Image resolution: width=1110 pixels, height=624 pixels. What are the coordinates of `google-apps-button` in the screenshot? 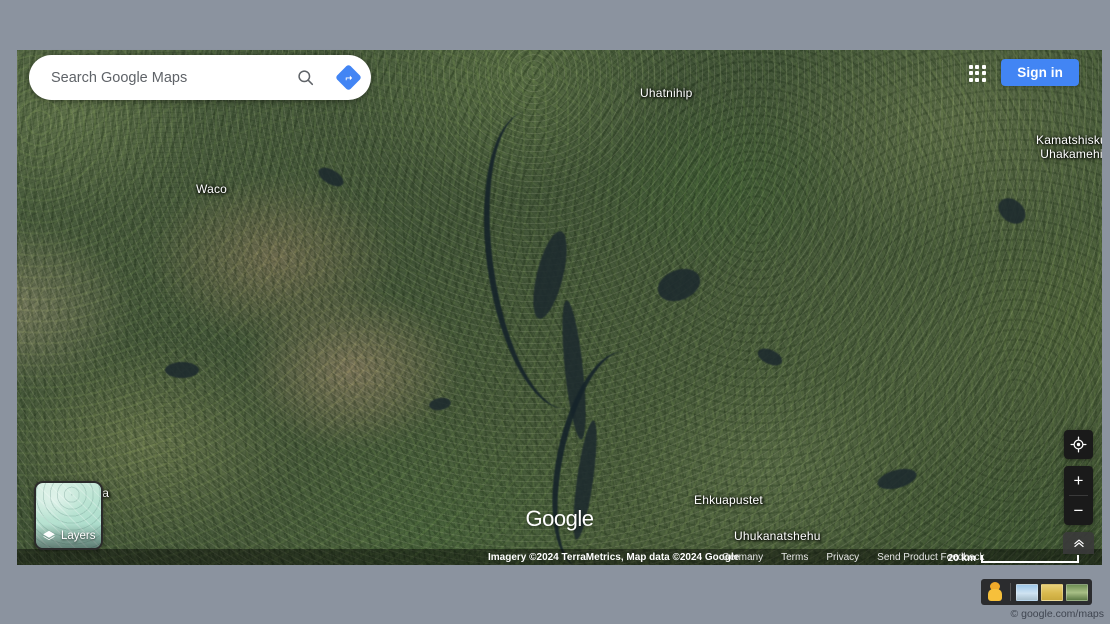 It's located at (977, 73).